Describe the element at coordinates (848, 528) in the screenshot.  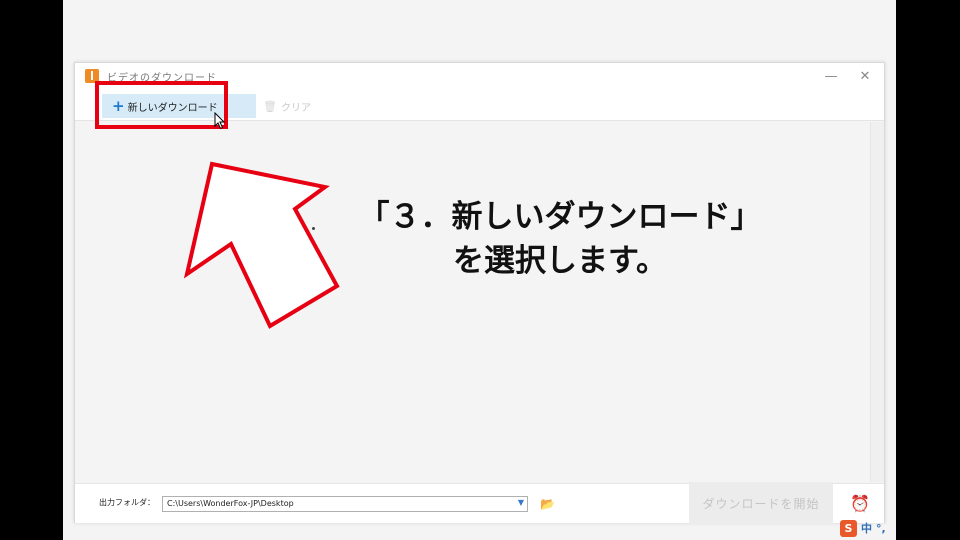
I see `ime-logo-icon: S` at that location.